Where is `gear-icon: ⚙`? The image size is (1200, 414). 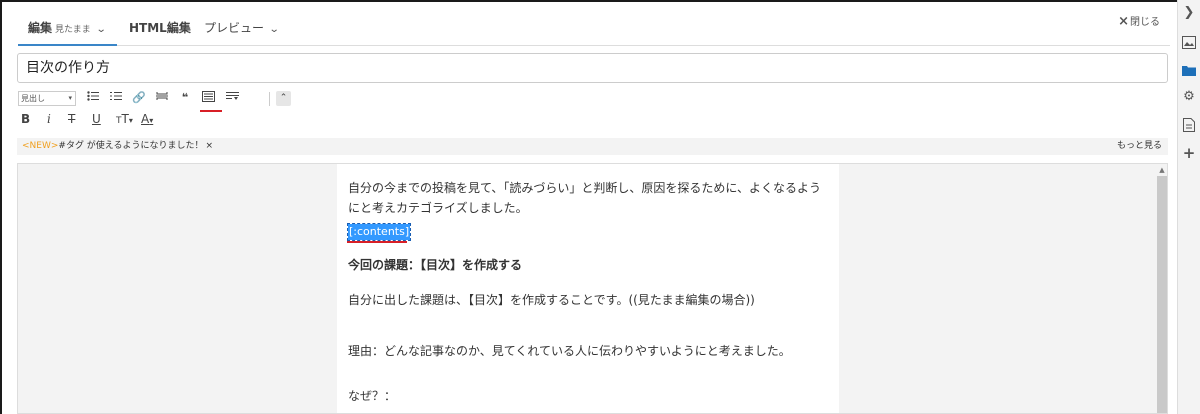
gear-icon: ⚙ is located at coordinates (1189, 97).